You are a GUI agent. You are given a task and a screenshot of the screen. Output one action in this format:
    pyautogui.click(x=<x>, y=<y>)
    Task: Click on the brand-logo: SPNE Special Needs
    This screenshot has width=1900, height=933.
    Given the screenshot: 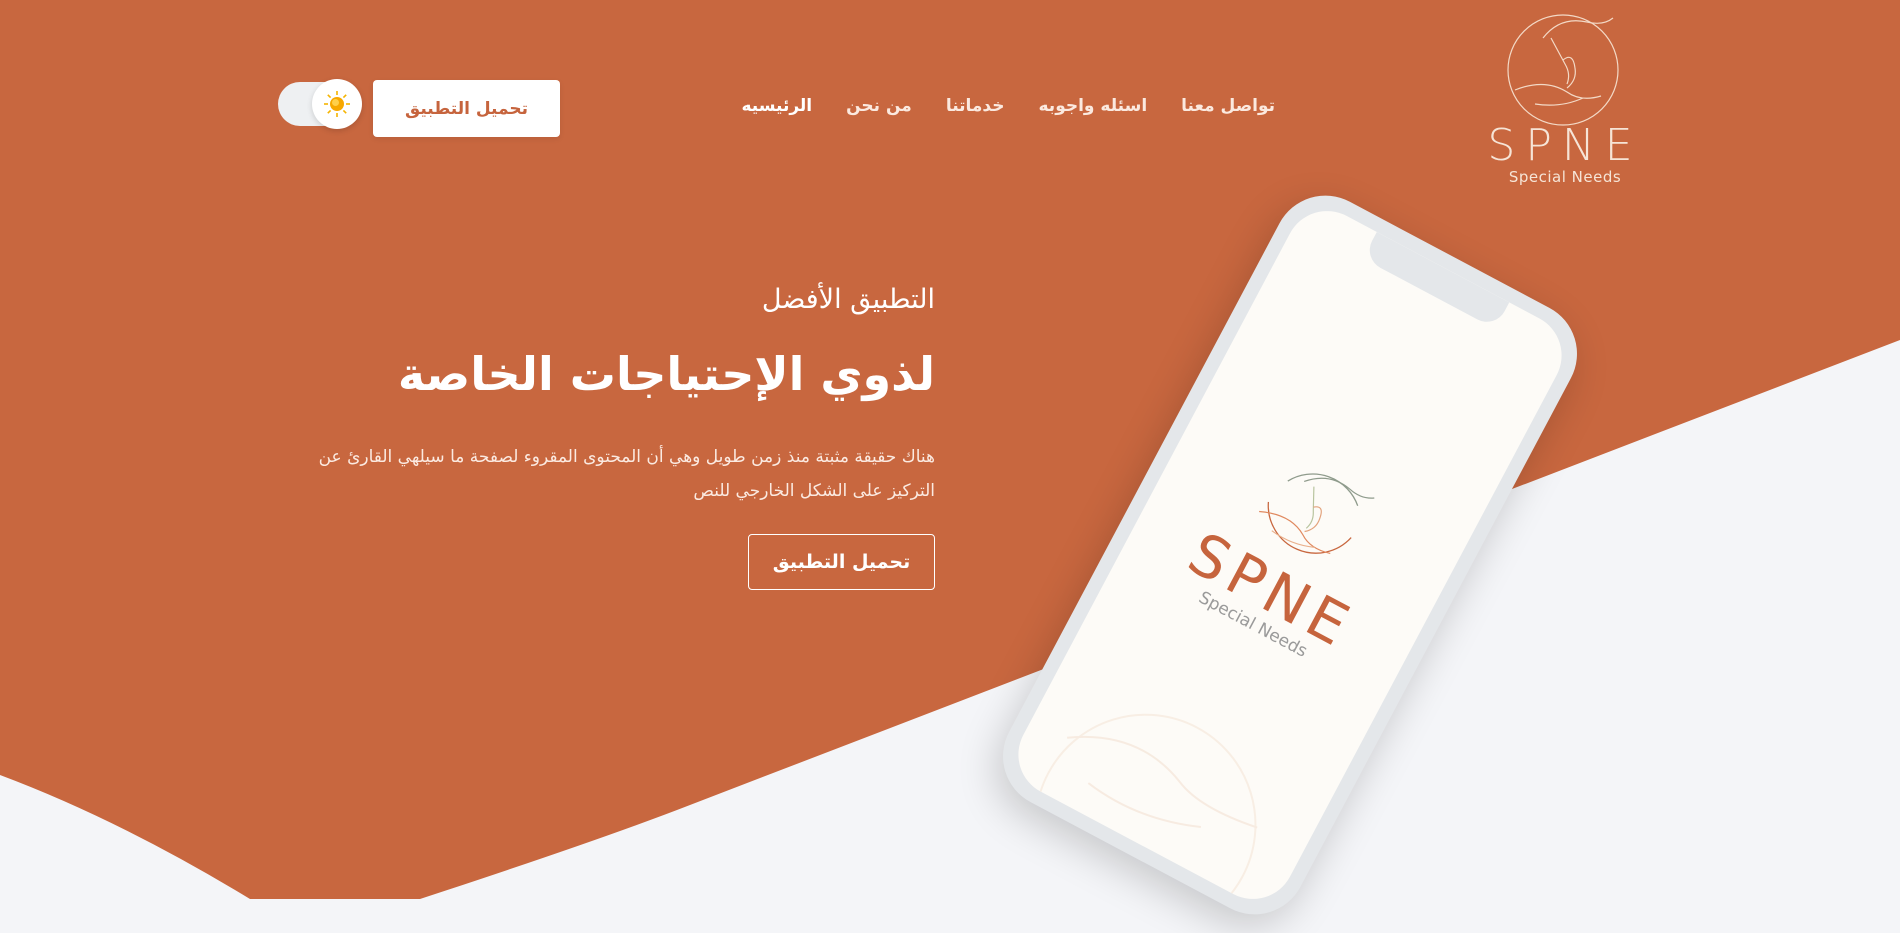 What is the action you would take?
    pyautogui.click(x=1565, y=108)
    